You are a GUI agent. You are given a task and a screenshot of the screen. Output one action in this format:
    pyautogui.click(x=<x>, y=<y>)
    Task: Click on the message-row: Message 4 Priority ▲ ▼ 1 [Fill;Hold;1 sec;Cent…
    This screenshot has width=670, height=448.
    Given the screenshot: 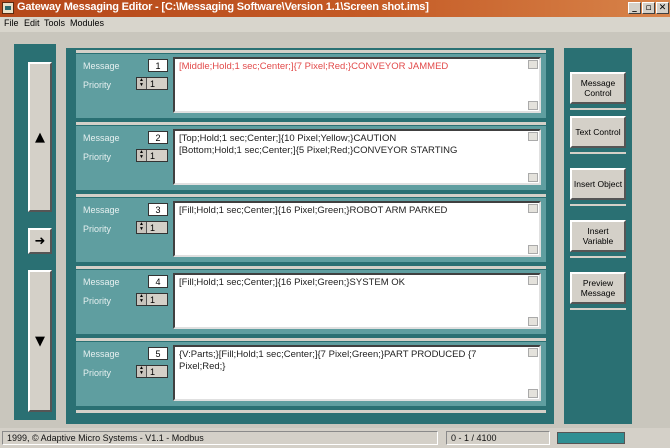 What is the action you would take?
    pyautogui.click(x=311, y=302)
    